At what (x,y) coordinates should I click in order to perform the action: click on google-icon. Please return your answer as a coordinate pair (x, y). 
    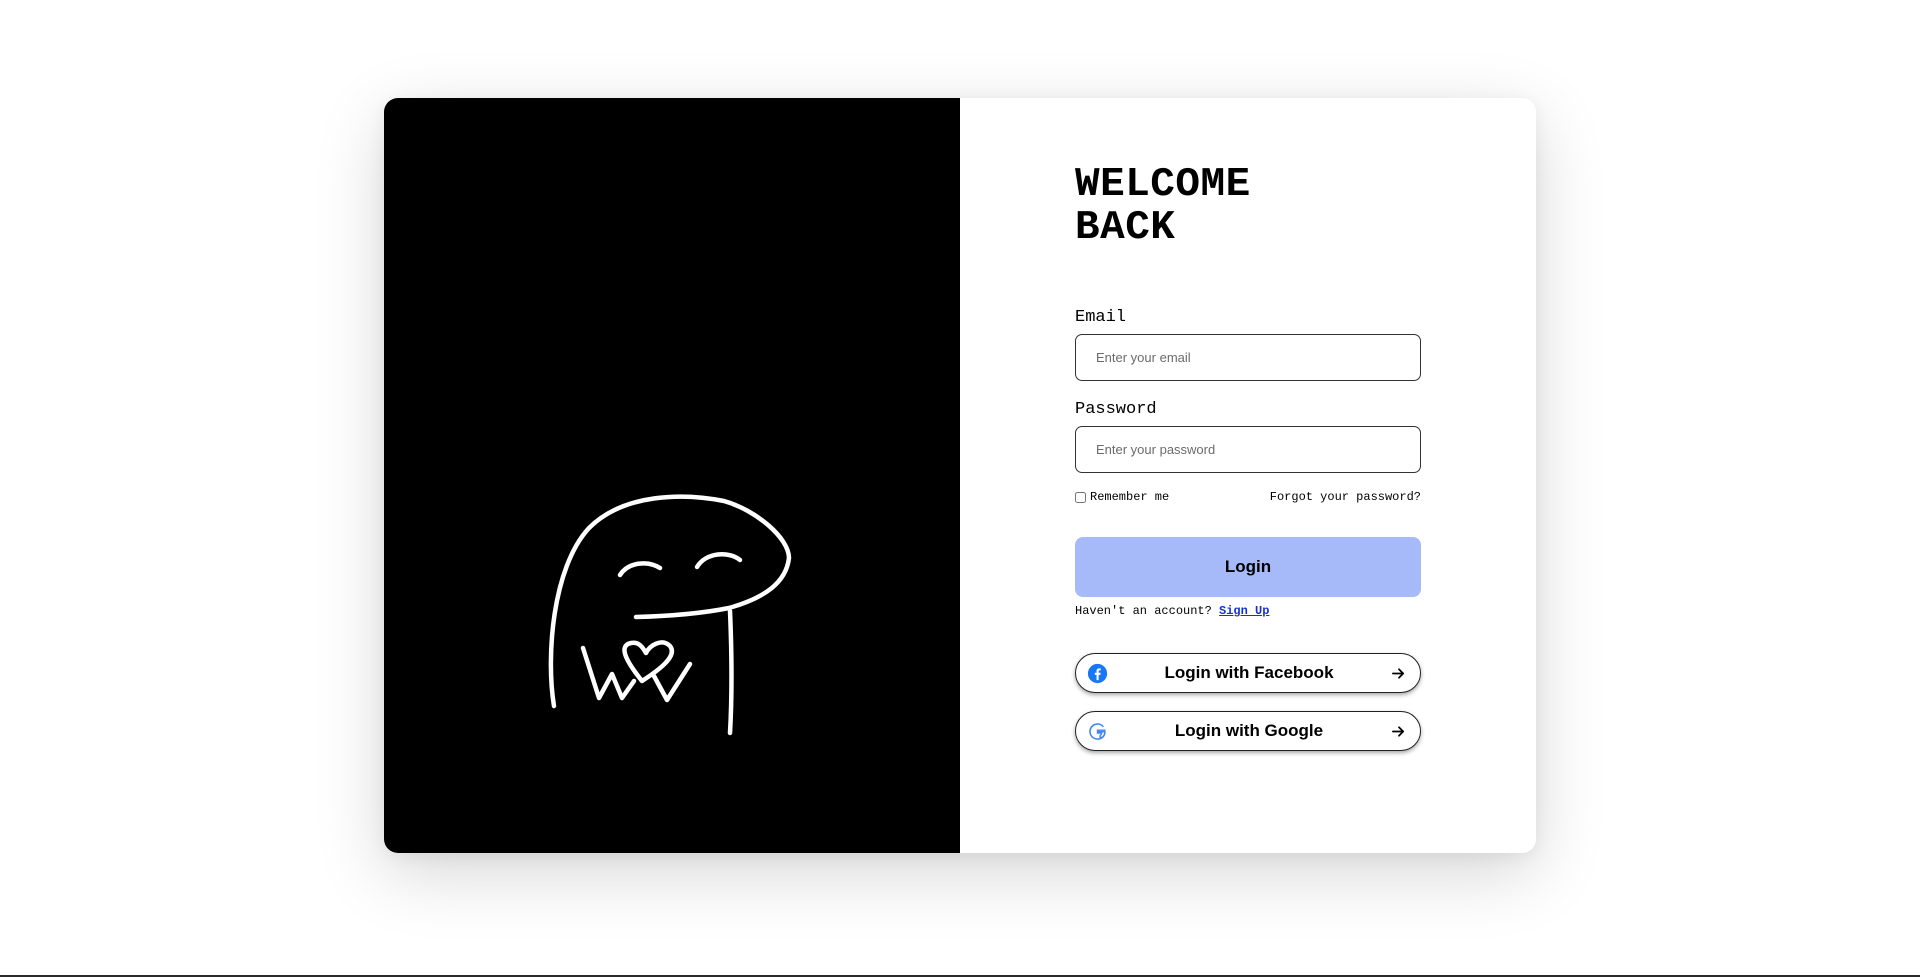
    Looking at the image, I should click on (1097, 731).